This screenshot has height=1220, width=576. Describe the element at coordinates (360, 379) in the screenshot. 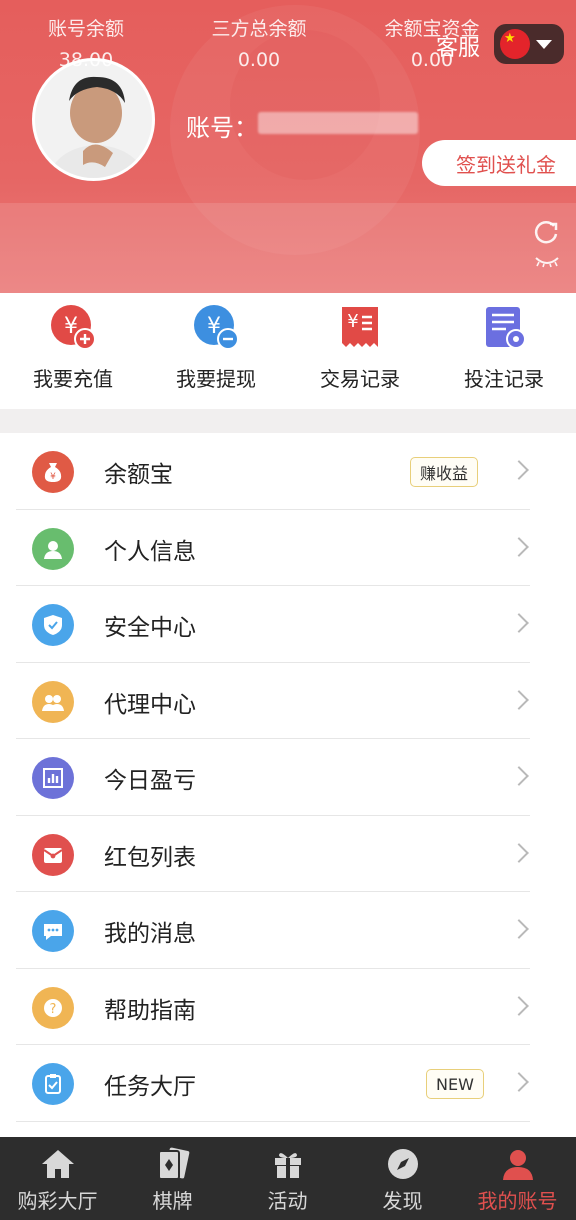

I see `quick-action-label: 交易记录` at that location.